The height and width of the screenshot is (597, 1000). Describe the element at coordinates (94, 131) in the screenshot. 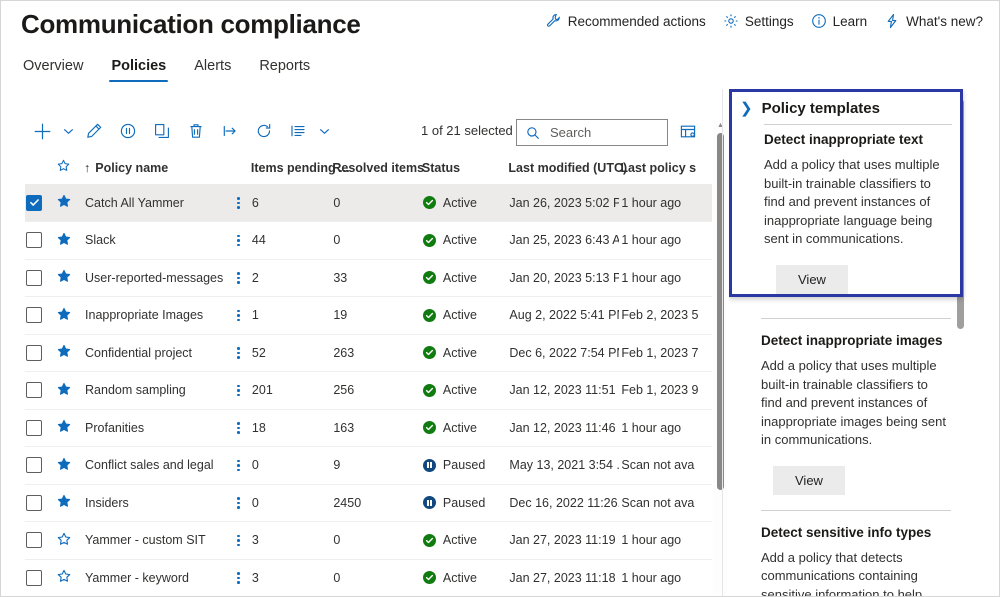

I see `edit-button` at that location.